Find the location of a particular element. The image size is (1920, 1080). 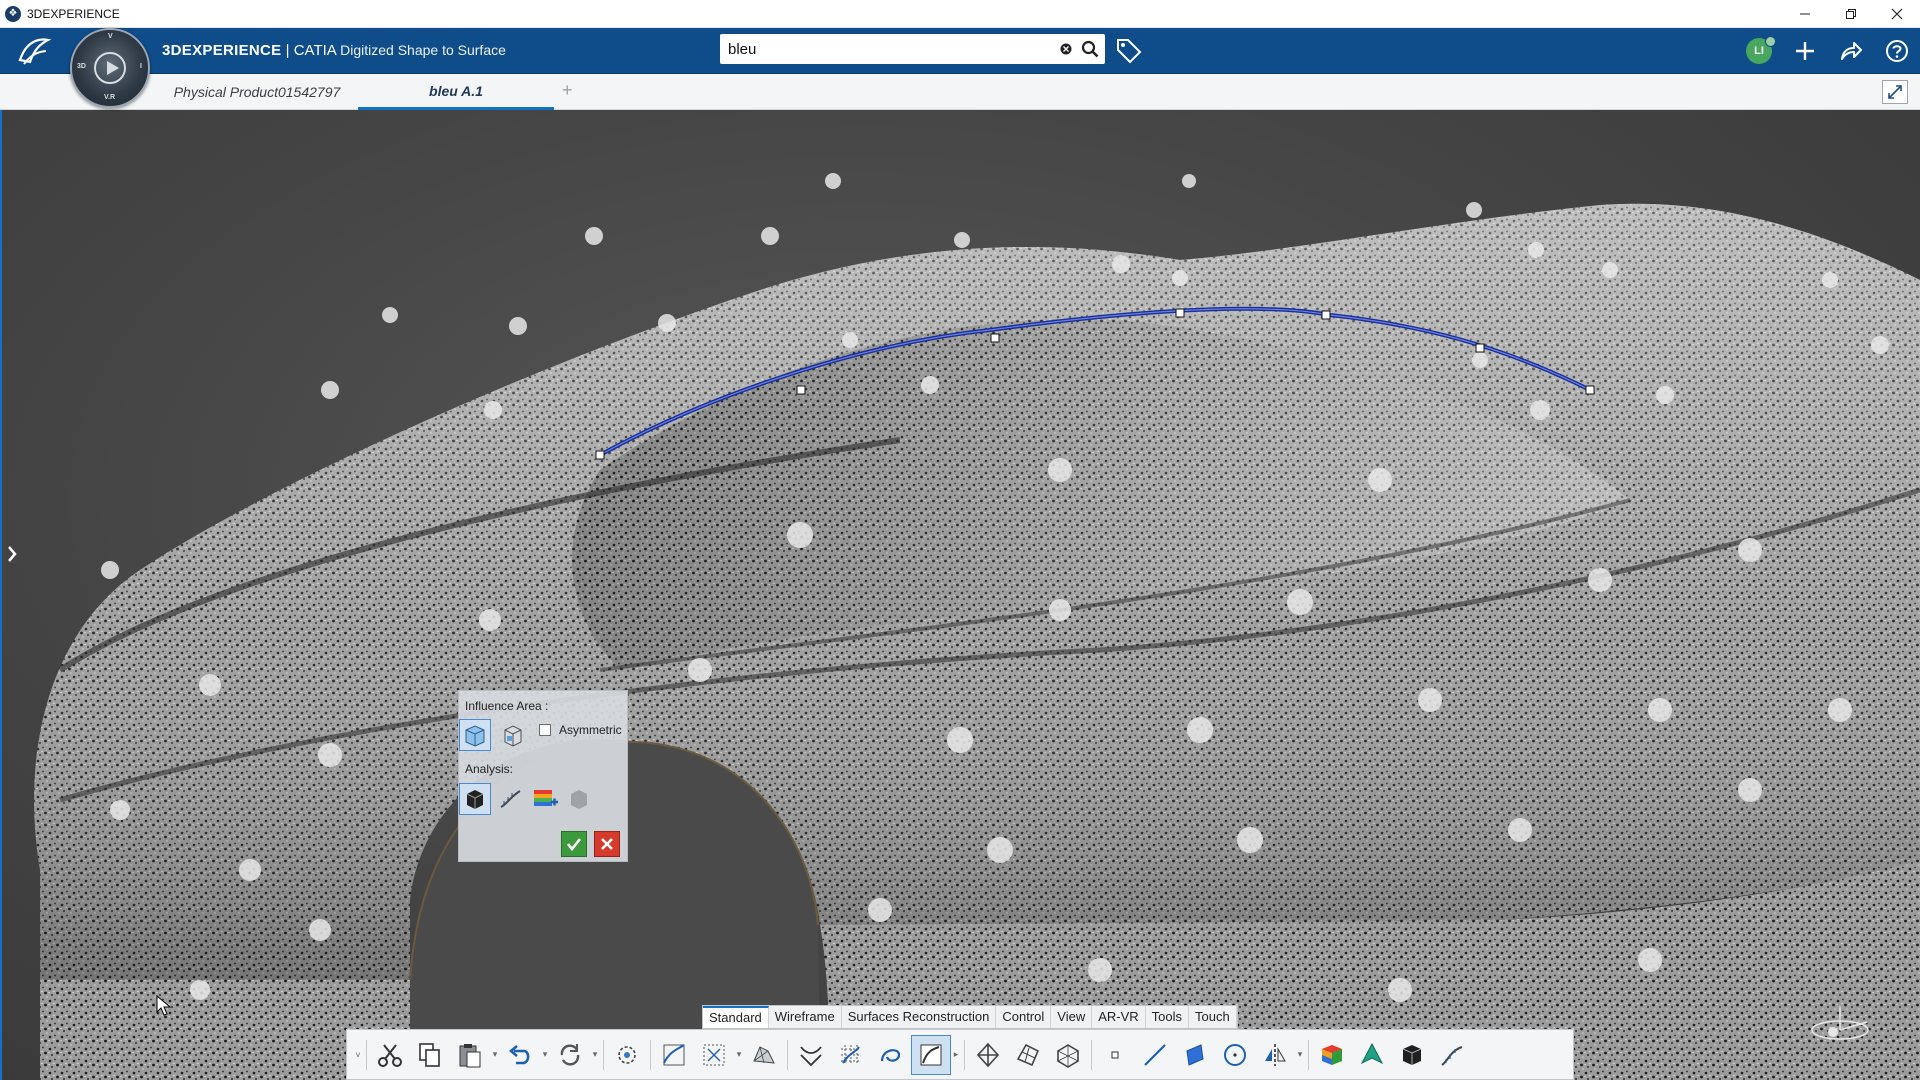

analysis-shading-button is located at coordinates (475, 799).